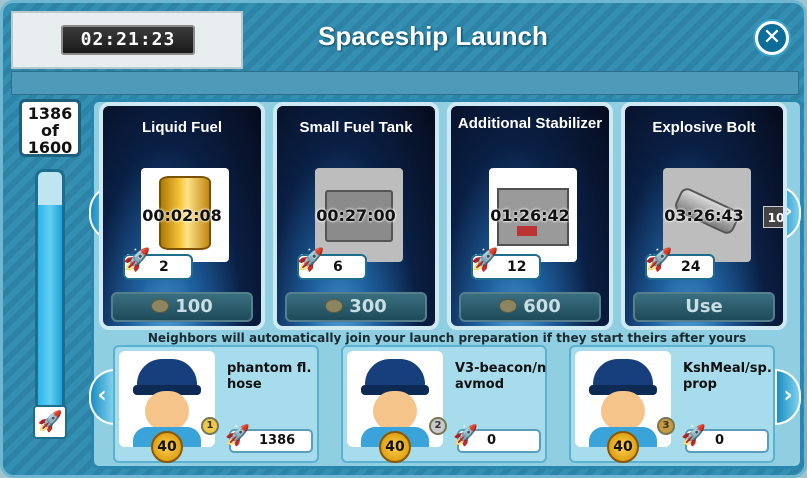 This screenshot has width=807, height=478. Describe the element at coordinates (356, 127) in the screenshot. I see `card-title: Small Fuel Tank` at that location.